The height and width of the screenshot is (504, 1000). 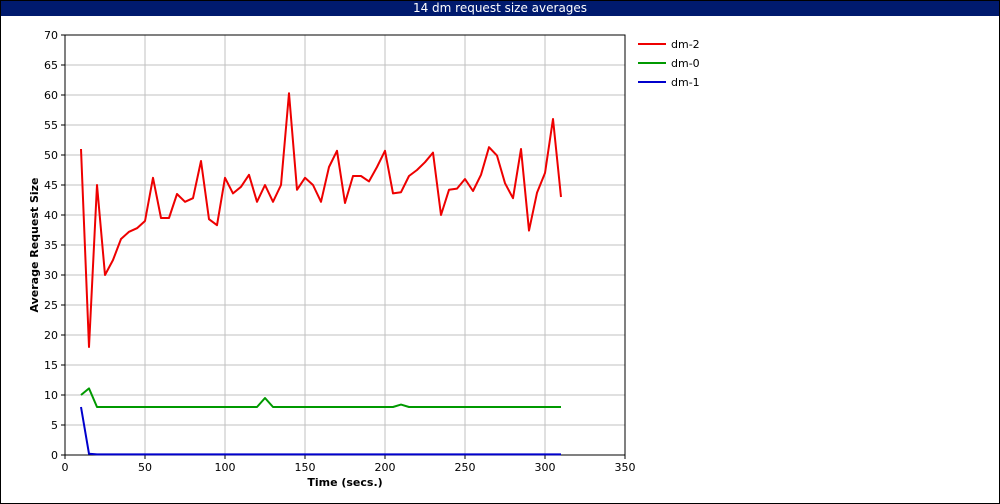 I want to click on y-tick-label: 15, so click(x=51, y=365).